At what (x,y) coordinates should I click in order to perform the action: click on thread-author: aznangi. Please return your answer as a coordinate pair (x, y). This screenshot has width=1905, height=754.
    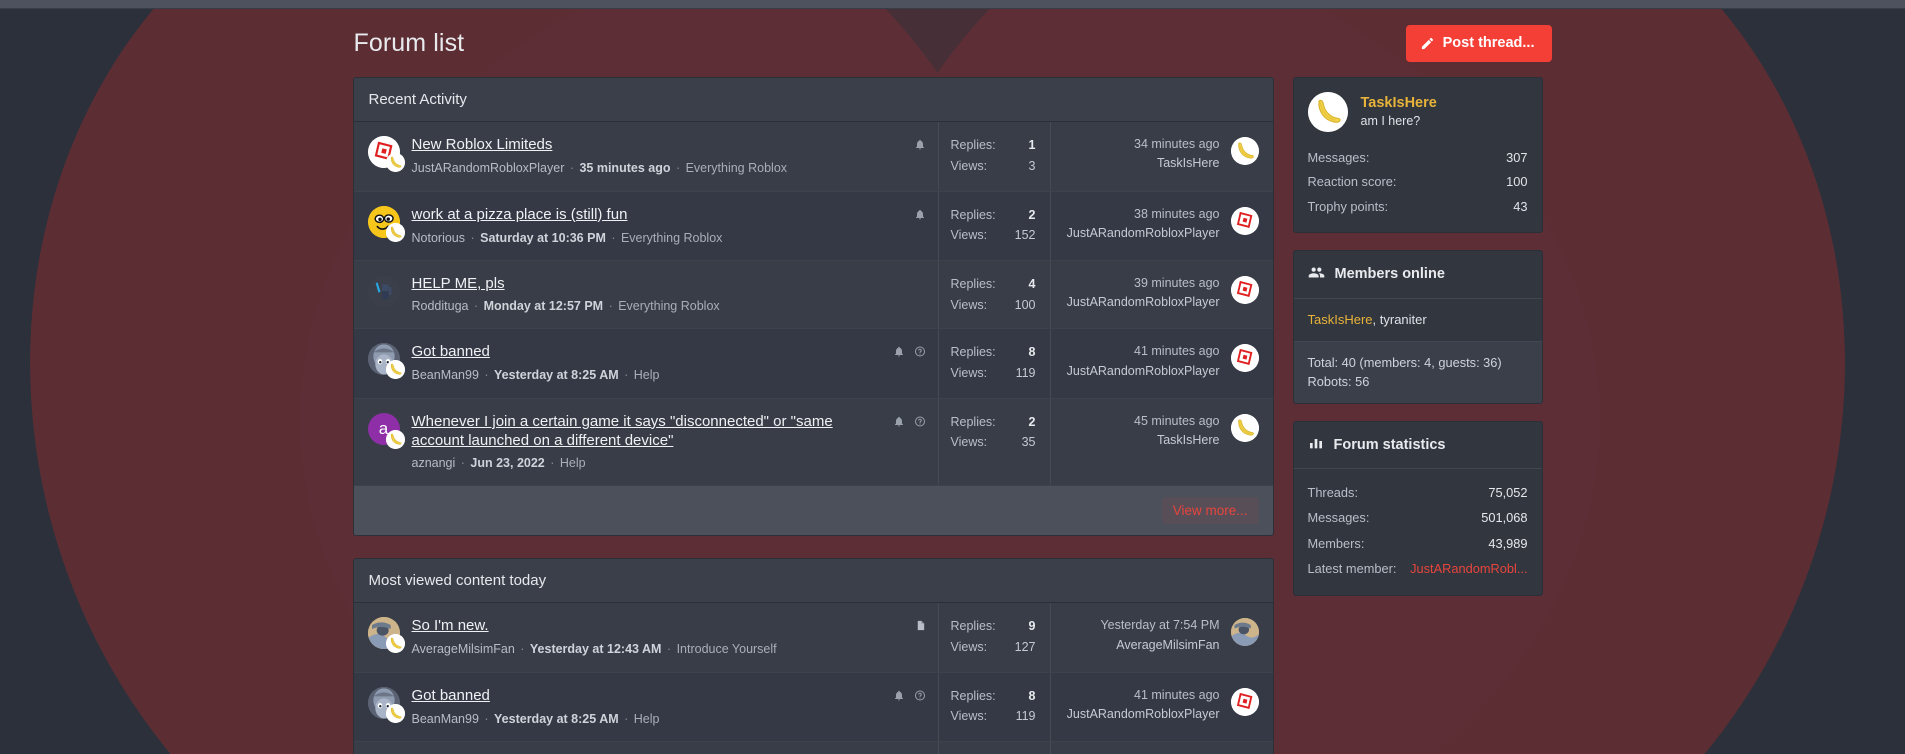
    Looking at the image, I should click on (434, 463).